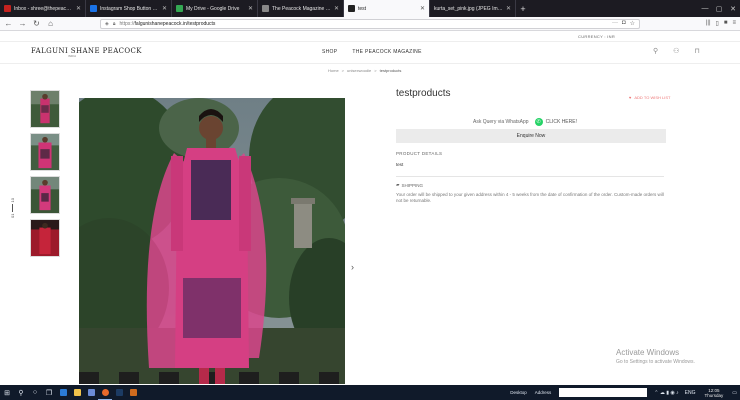 This screenshot has height=400, width=740. What do you see at coordinates (13, 208) in the screenshot?
I see `image-counter: 01 10` at bounding box center [13, 208].